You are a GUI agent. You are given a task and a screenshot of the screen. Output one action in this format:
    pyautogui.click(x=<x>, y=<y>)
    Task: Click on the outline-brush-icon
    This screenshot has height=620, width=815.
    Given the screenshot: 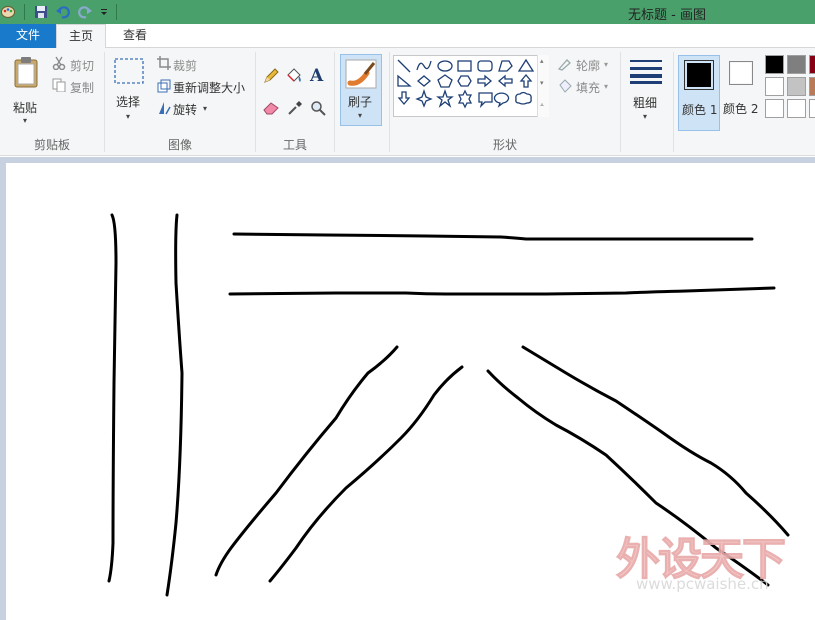 What is the action you would take?
    pyautogui.click(x=564, y=65)
    